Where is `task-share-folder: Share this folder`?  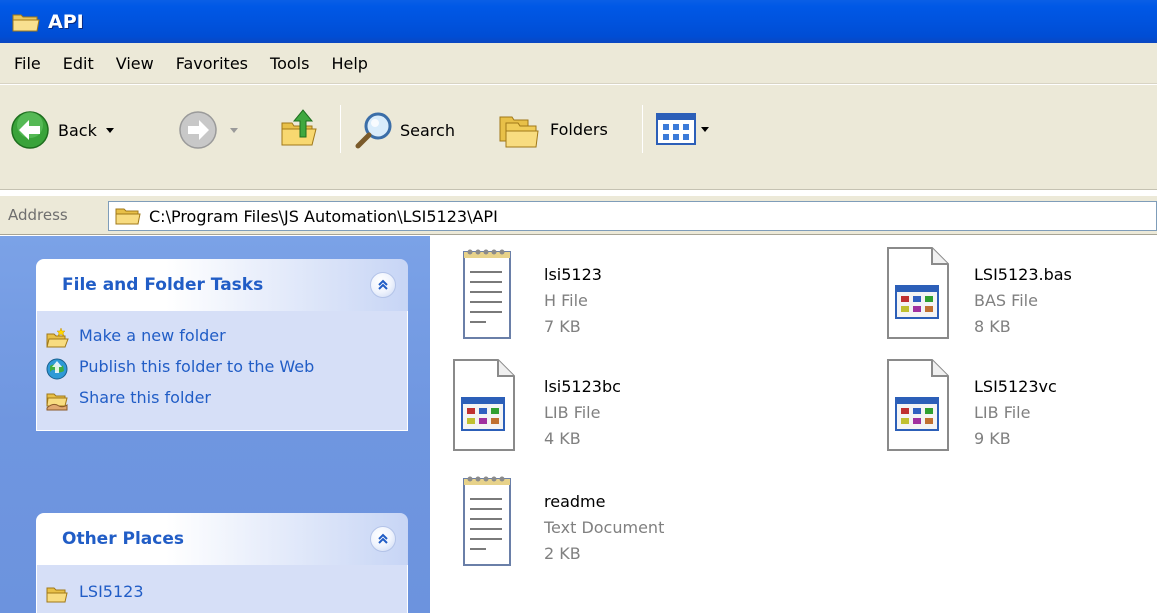 task-share-folder: Share this folder is located at coordinates (222, 399).